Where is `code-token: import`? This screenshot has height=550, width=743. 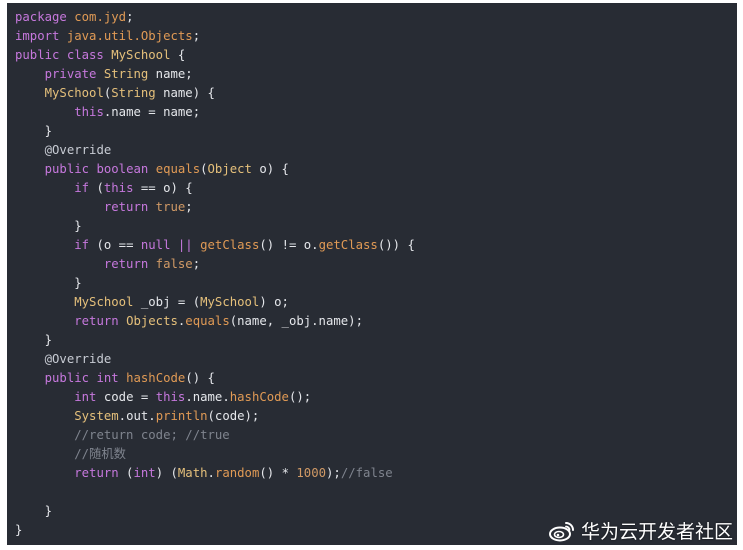 code-token: import is located at coordinates (37, 36).